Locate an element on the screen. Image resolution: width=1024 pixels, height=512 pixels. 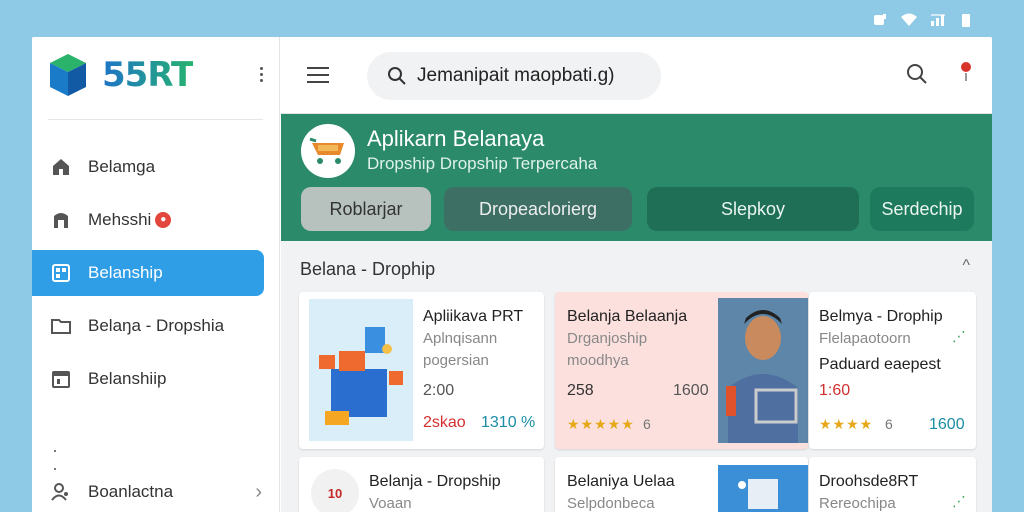
sidebar-item-users: Boanlactna › is located at coordinates (156, 490).